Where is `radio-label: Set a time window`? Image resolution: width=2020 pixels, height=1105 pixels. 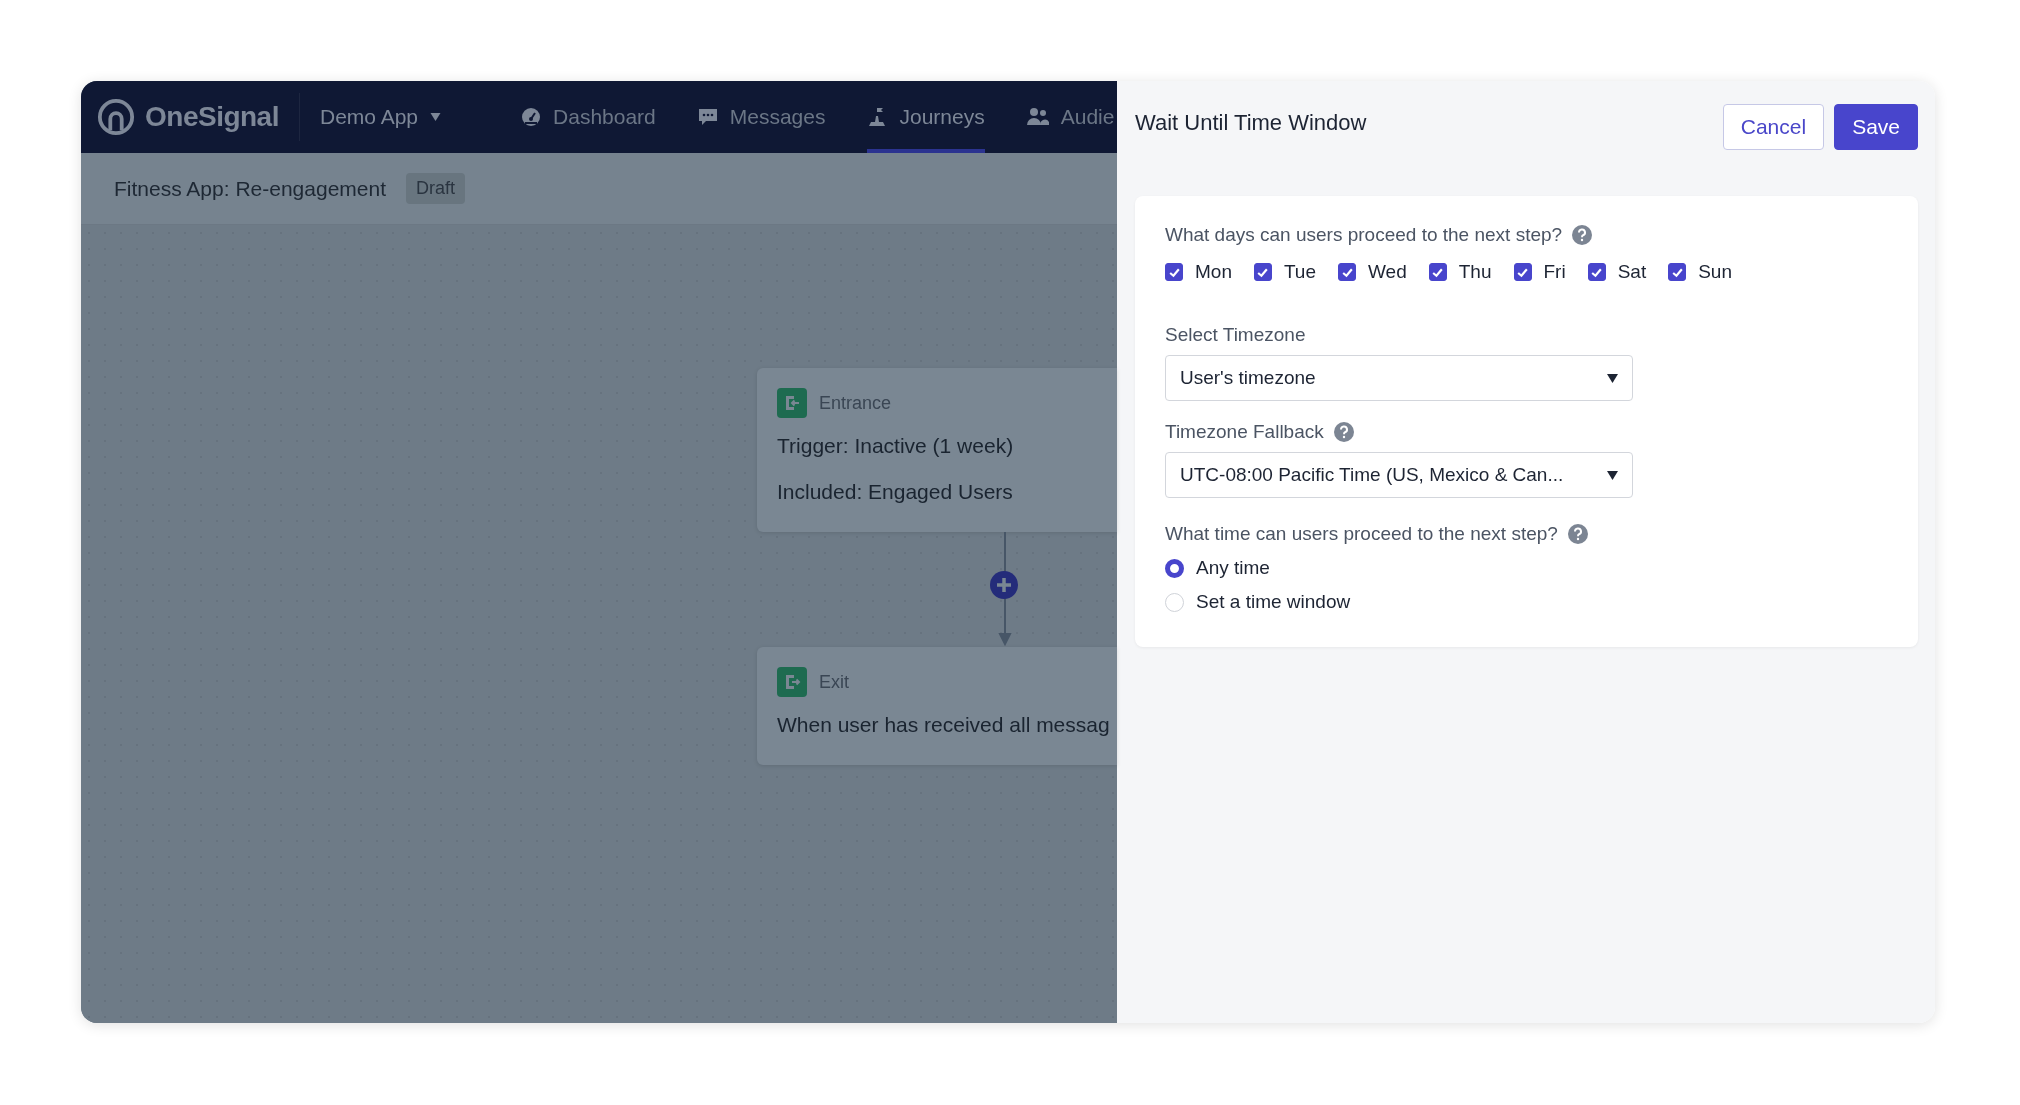 radio-label: Set a time window is located at coordinates (1273, 602).